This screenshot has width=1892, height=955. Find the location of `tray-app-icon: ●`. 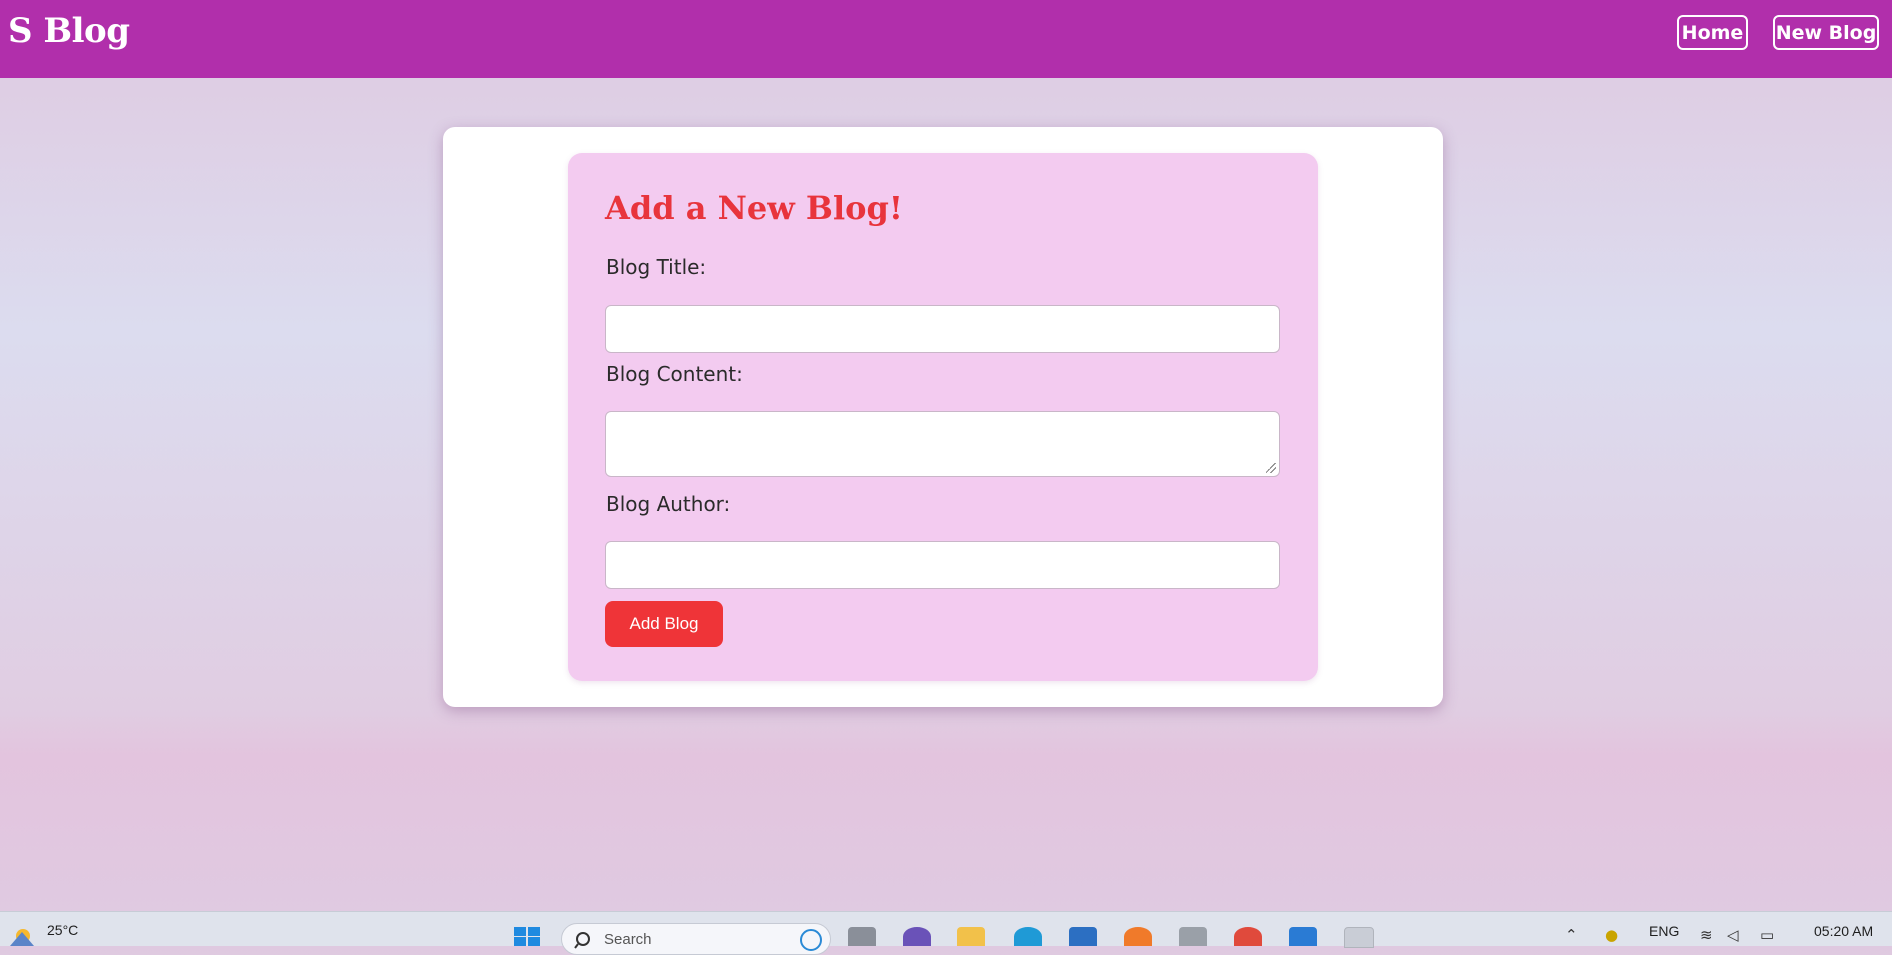

tray-app-icon: ● is located at coordinates (1611, 935).